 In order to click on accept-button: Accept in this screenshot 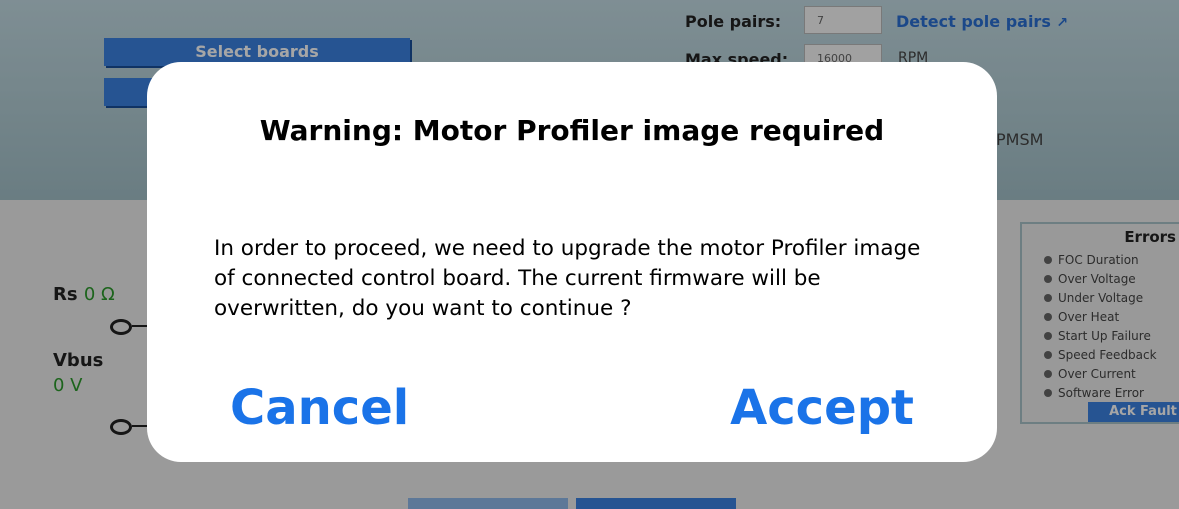, I will do `click(822, 408)`.